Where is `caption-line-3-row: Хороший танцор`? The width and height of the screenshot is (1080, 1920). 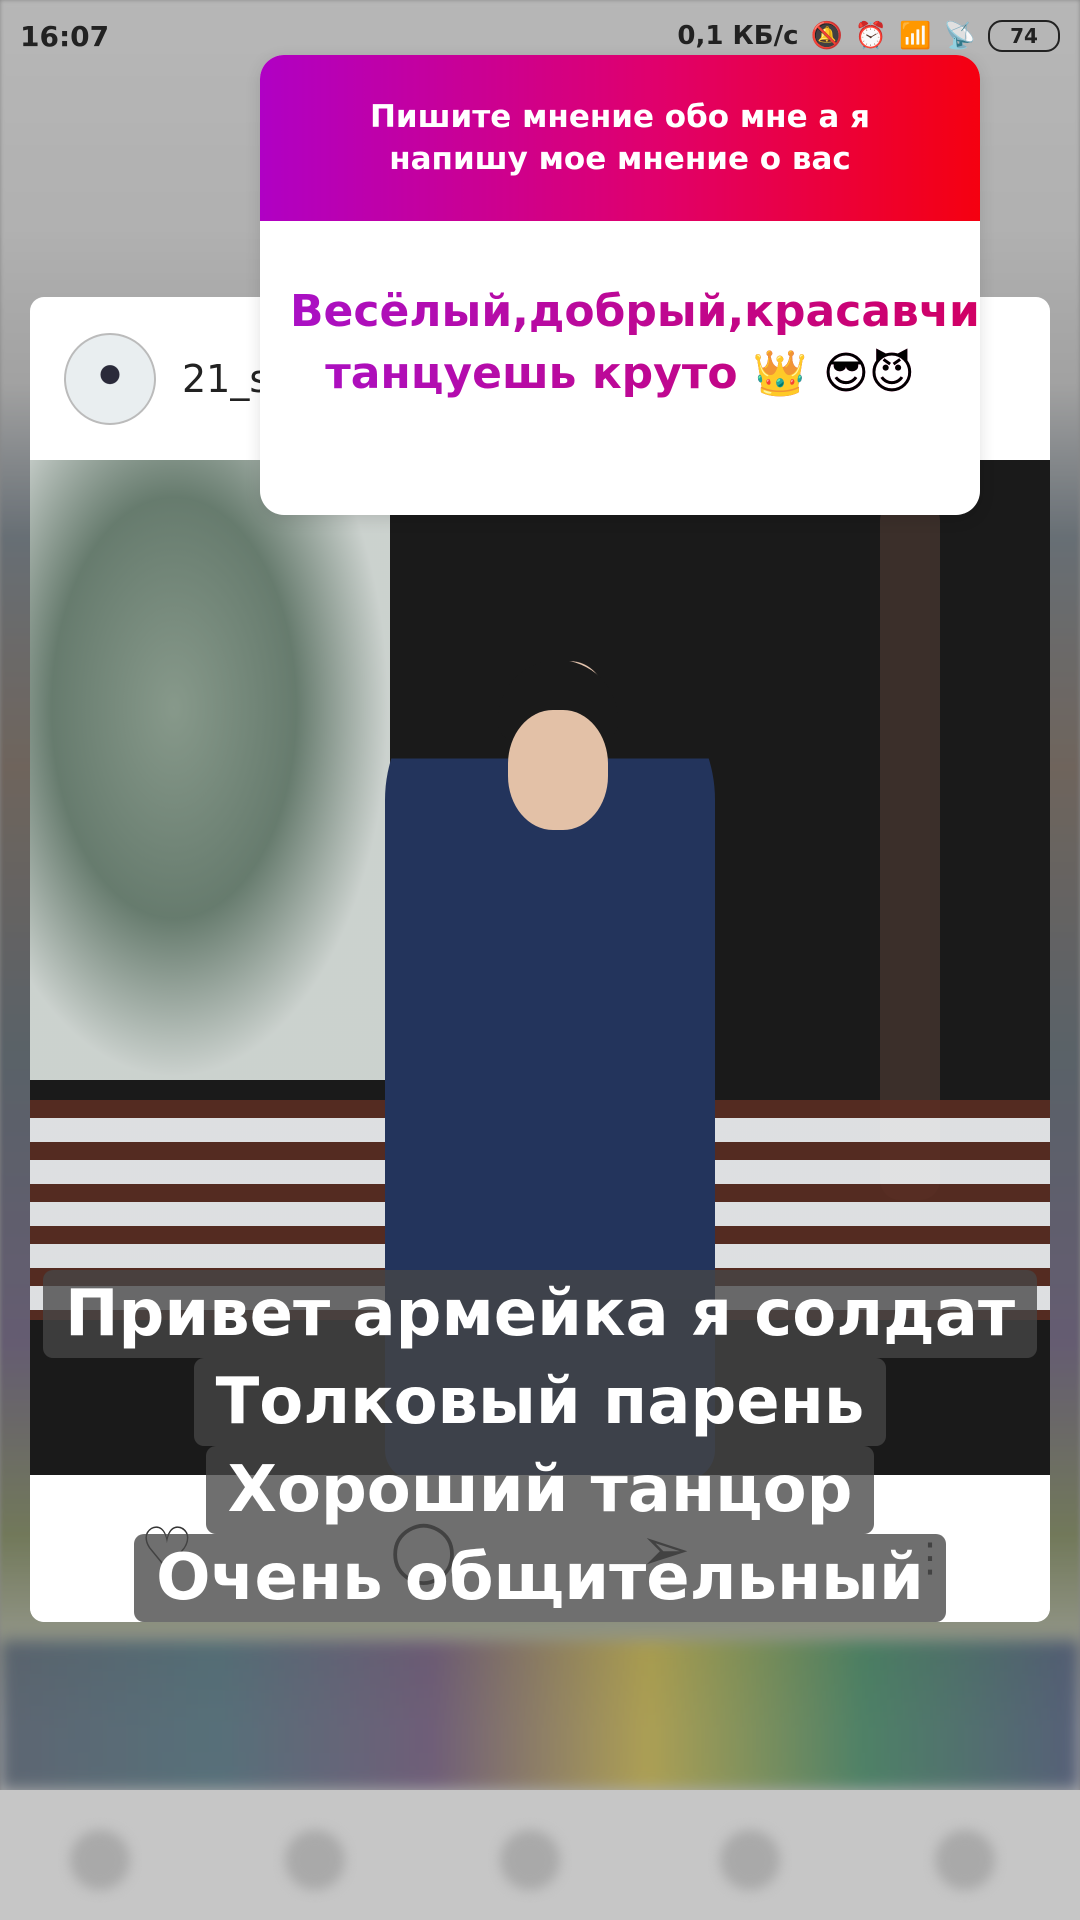
caption-line-3-row: Хороший танцор is located at coordinates (540, 1490).